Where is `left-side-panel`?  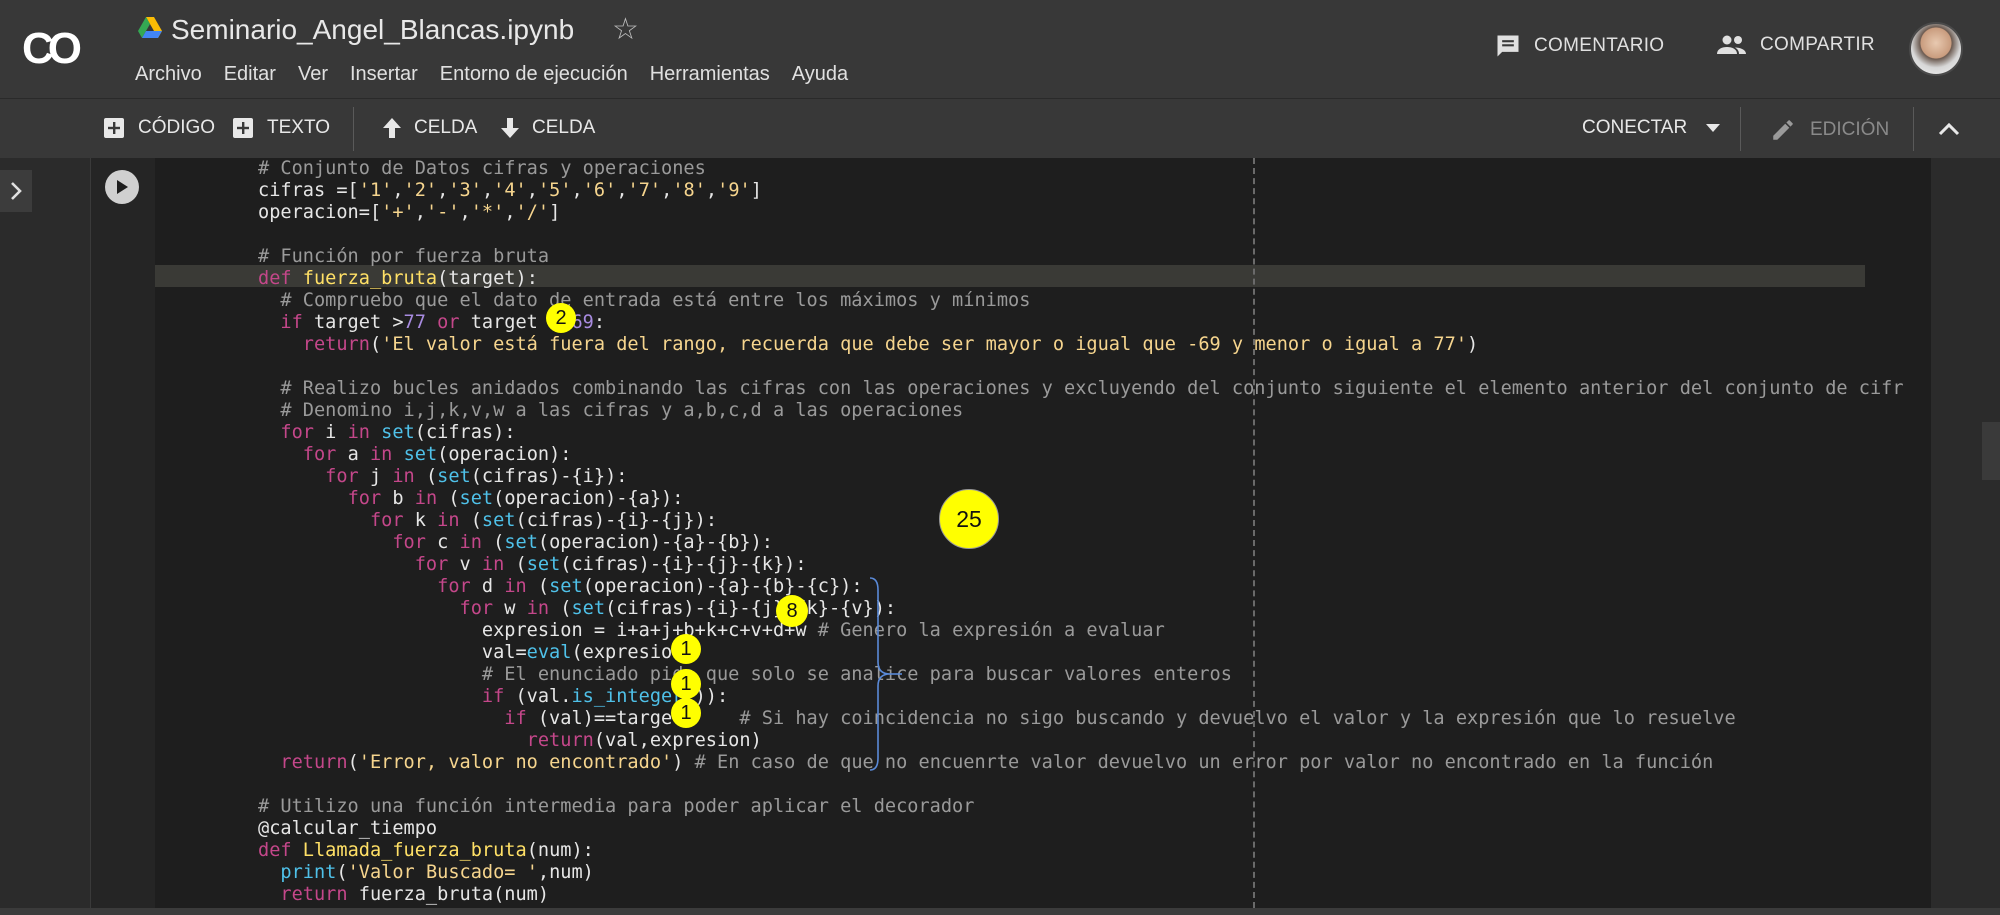
left-side-panel is located at coordinates (45, 536).